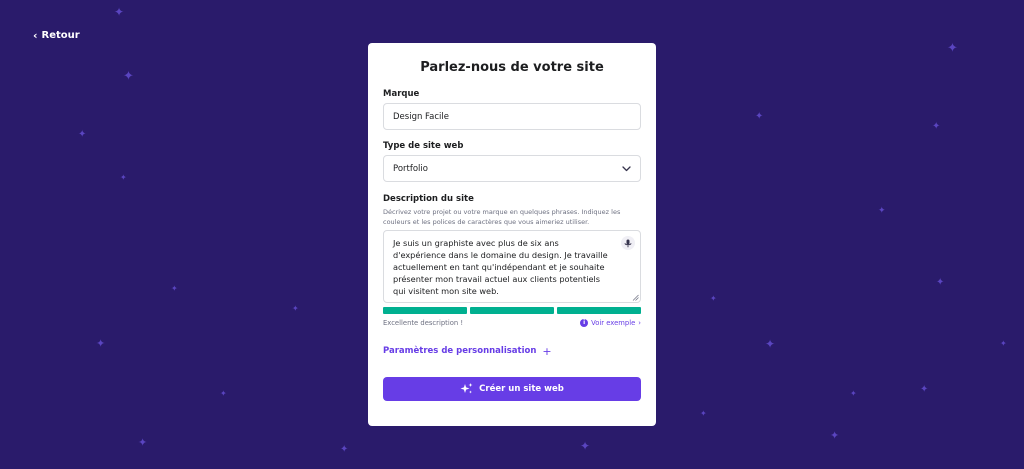 The width and height of the screenshot is (1024, 469). I want to click on example-link: i Voir exemple ›, so click(610, 323).